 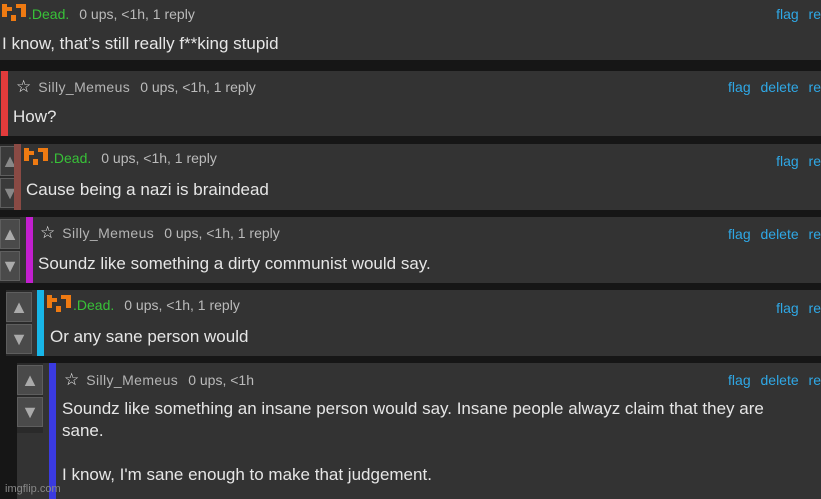 I want to click on comment-meta: 0 ups, <1h, so click(x=221, y=380).